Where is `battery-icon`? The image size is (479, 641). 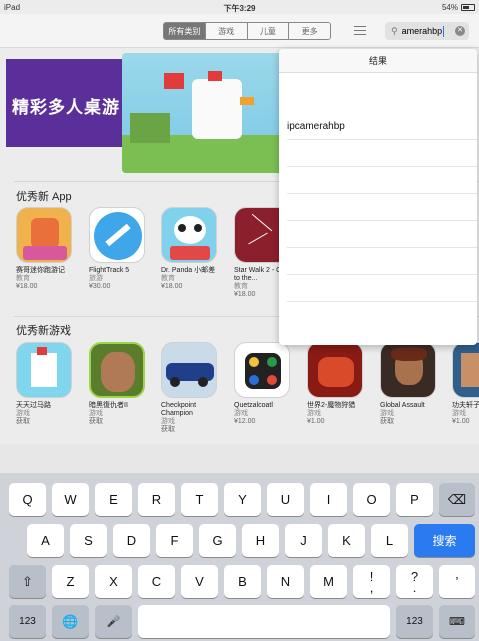
battery-icon is located at coordinates (468, 7).